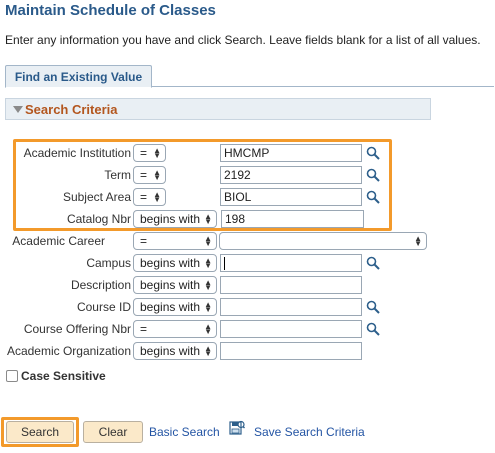 Image resolution: width=495 pixels, height=453 pixels. I want to click on operator-catalog-nbr: begins with ▲ ▼, so click(175, 219).